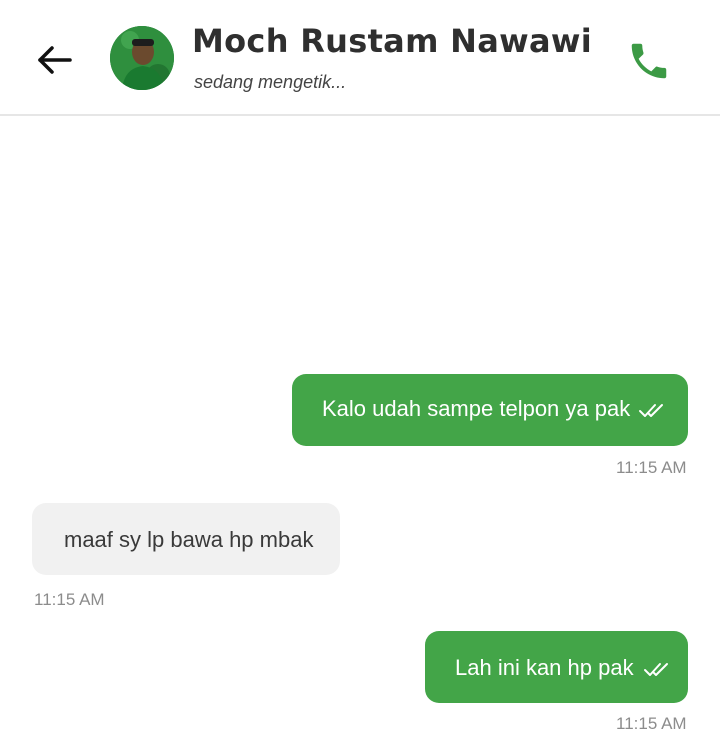 The width and height of the screenshot is (720, 734). Describe the element at coordinates (544, 667) in the screenshot. I see `message-text: Lah ini kan hp pak` at that location.